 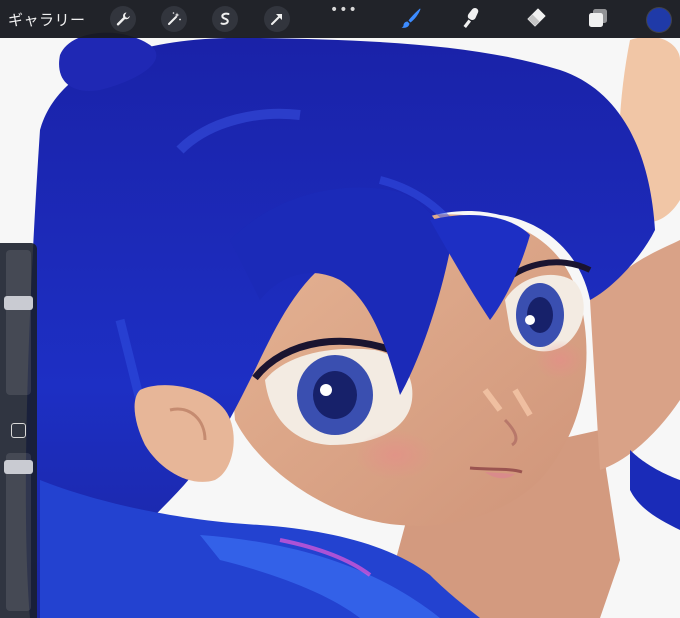 I want to click on wrench-icon, so click(x=123, y=19).